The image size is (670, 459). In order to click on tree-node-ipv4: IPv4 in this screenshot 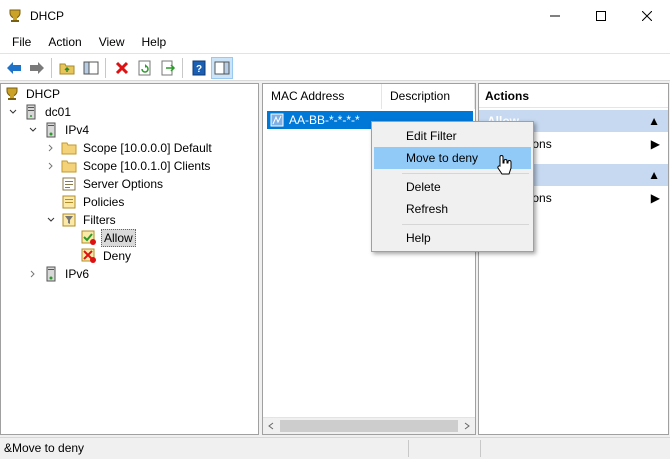, I will do `click(59, 130)`.